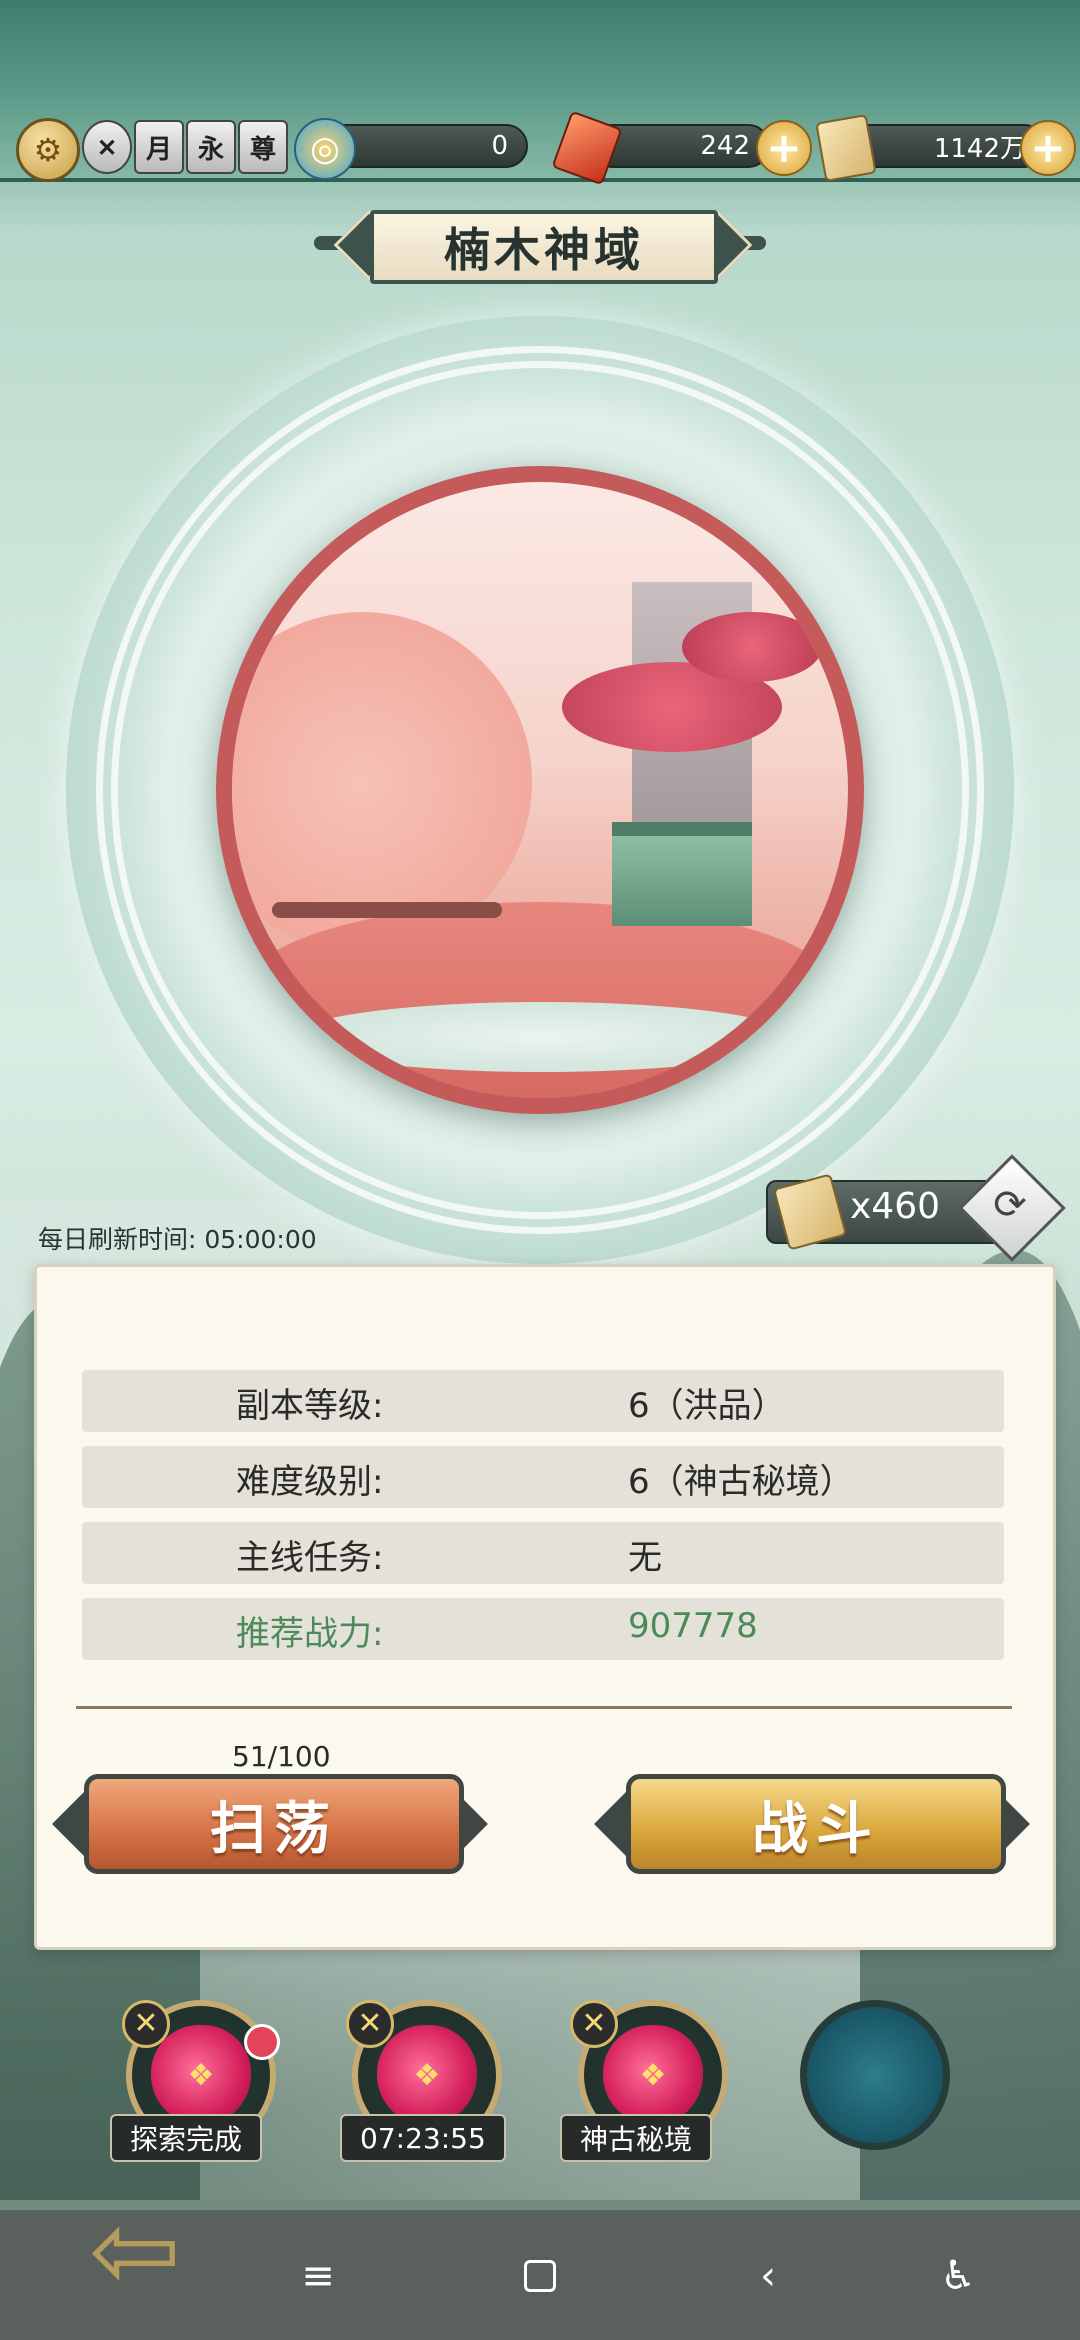  What do you see at coordinates (310, 1406) in the screenshot?
I see `info-label: 副本等级:` at bounding box center [310, 1406].